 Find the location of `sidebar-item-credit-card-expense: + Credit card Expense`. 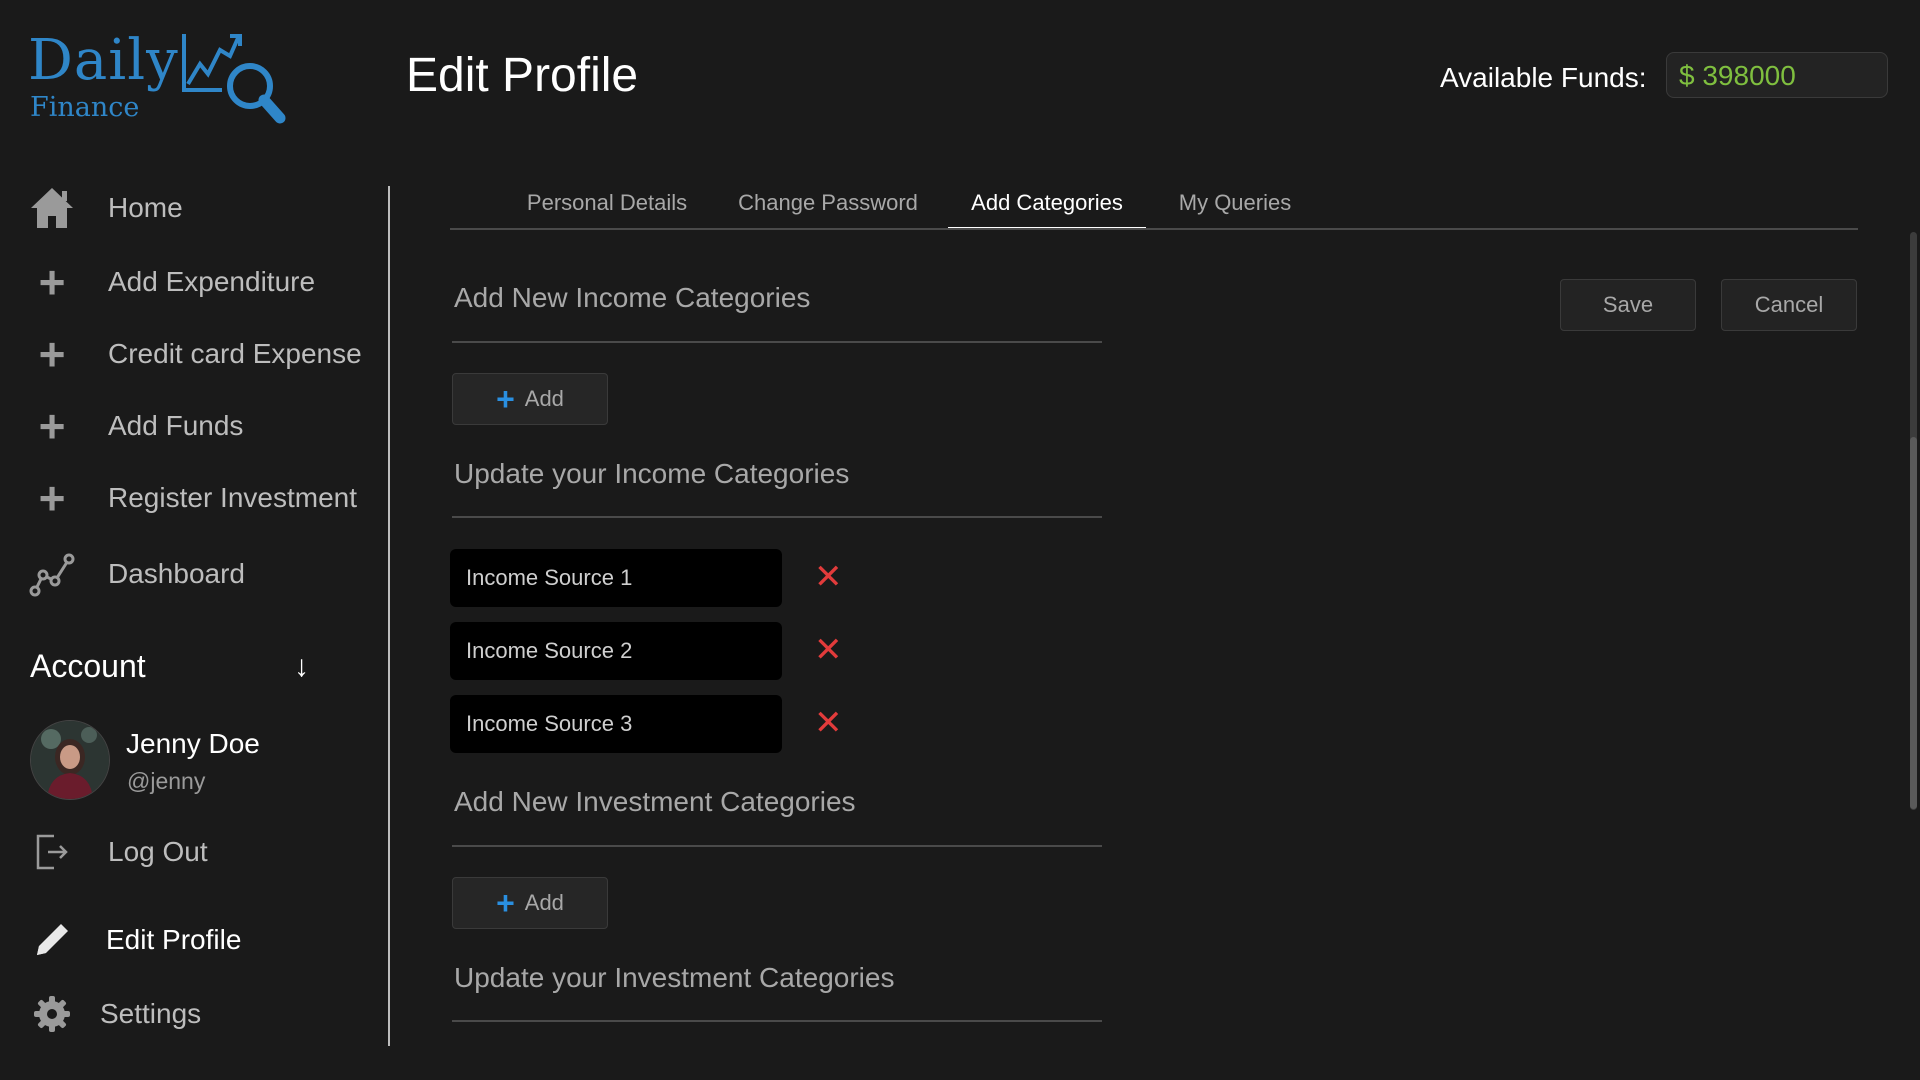

sidebar-item-credit-card-expense: + Credit card Expense is located at coordinates (203, 354).